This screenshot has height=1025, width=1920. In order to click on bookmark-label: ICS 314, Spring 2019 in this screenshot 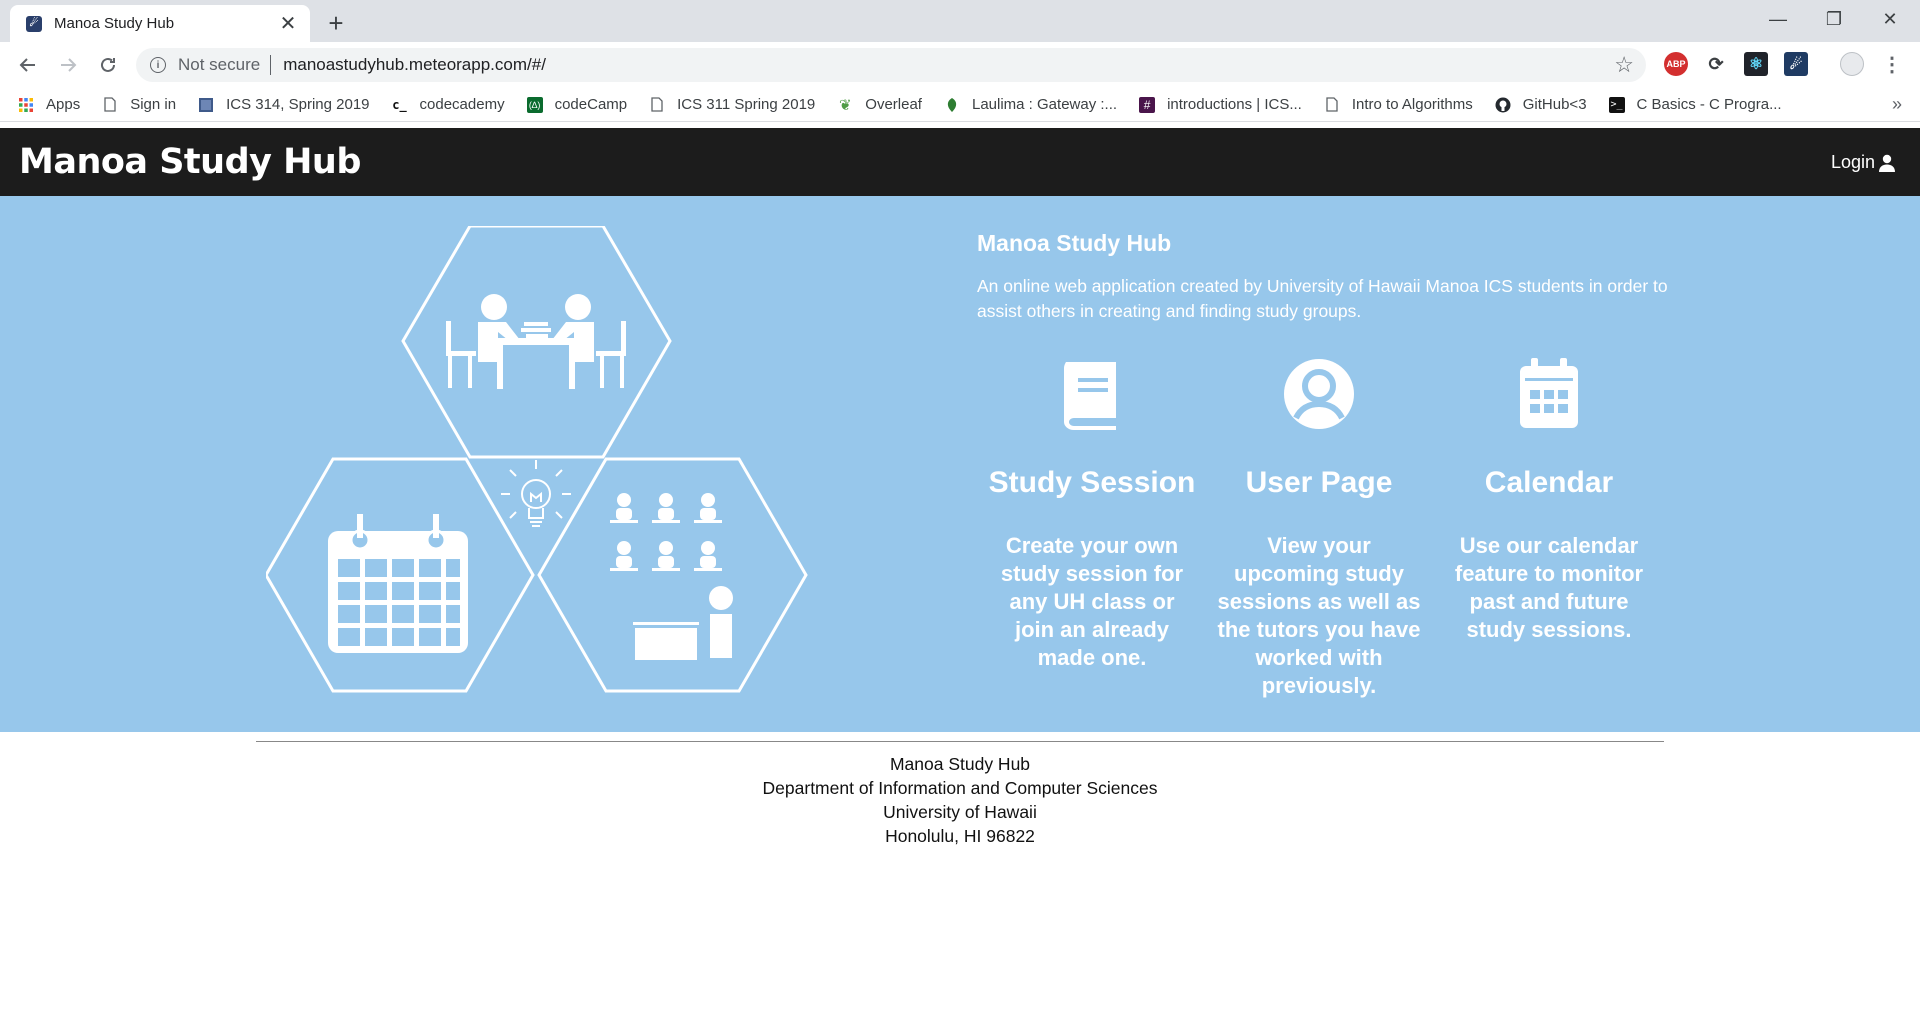, I will do `click(298, 104)`.